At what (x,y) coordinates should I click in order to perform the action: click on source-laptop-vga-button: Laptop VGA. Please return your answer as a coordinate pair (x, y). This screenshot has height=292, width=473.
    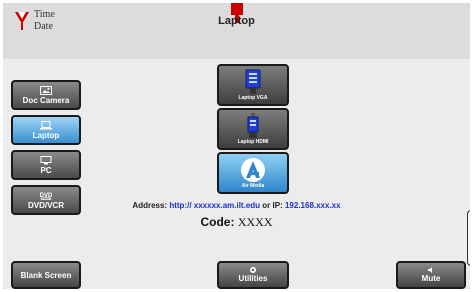
    Looking at the image, I should click on (253, 85).